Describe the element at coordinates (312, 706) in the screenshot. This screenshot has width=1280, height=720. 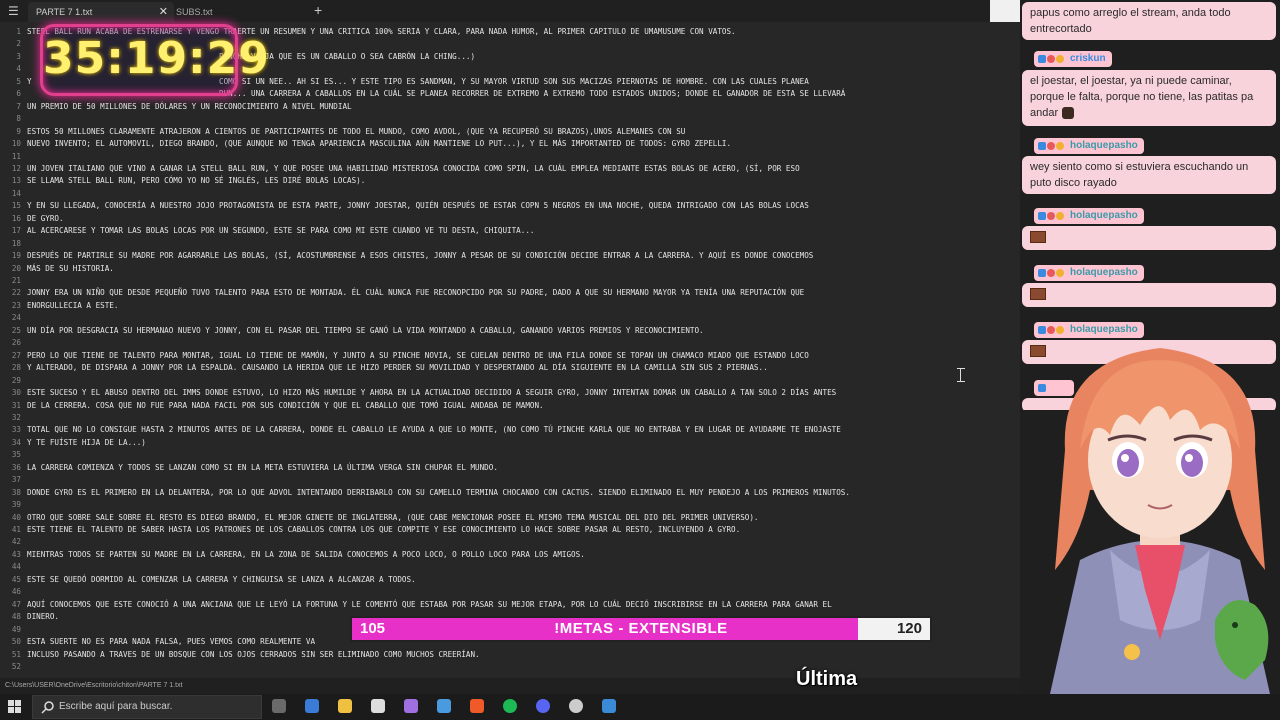
I see `app-icon` at that location.